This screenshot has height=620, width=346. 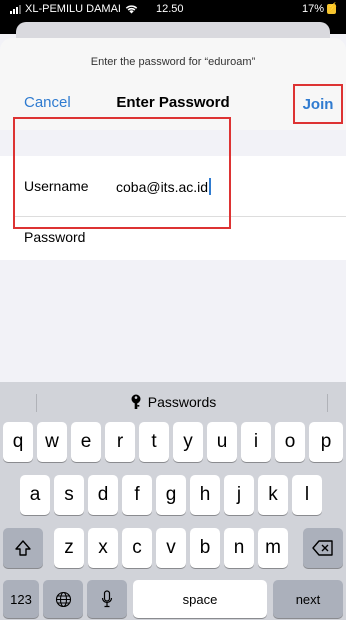 I want to click on status-right: 17%, so click(x=319, y=8).